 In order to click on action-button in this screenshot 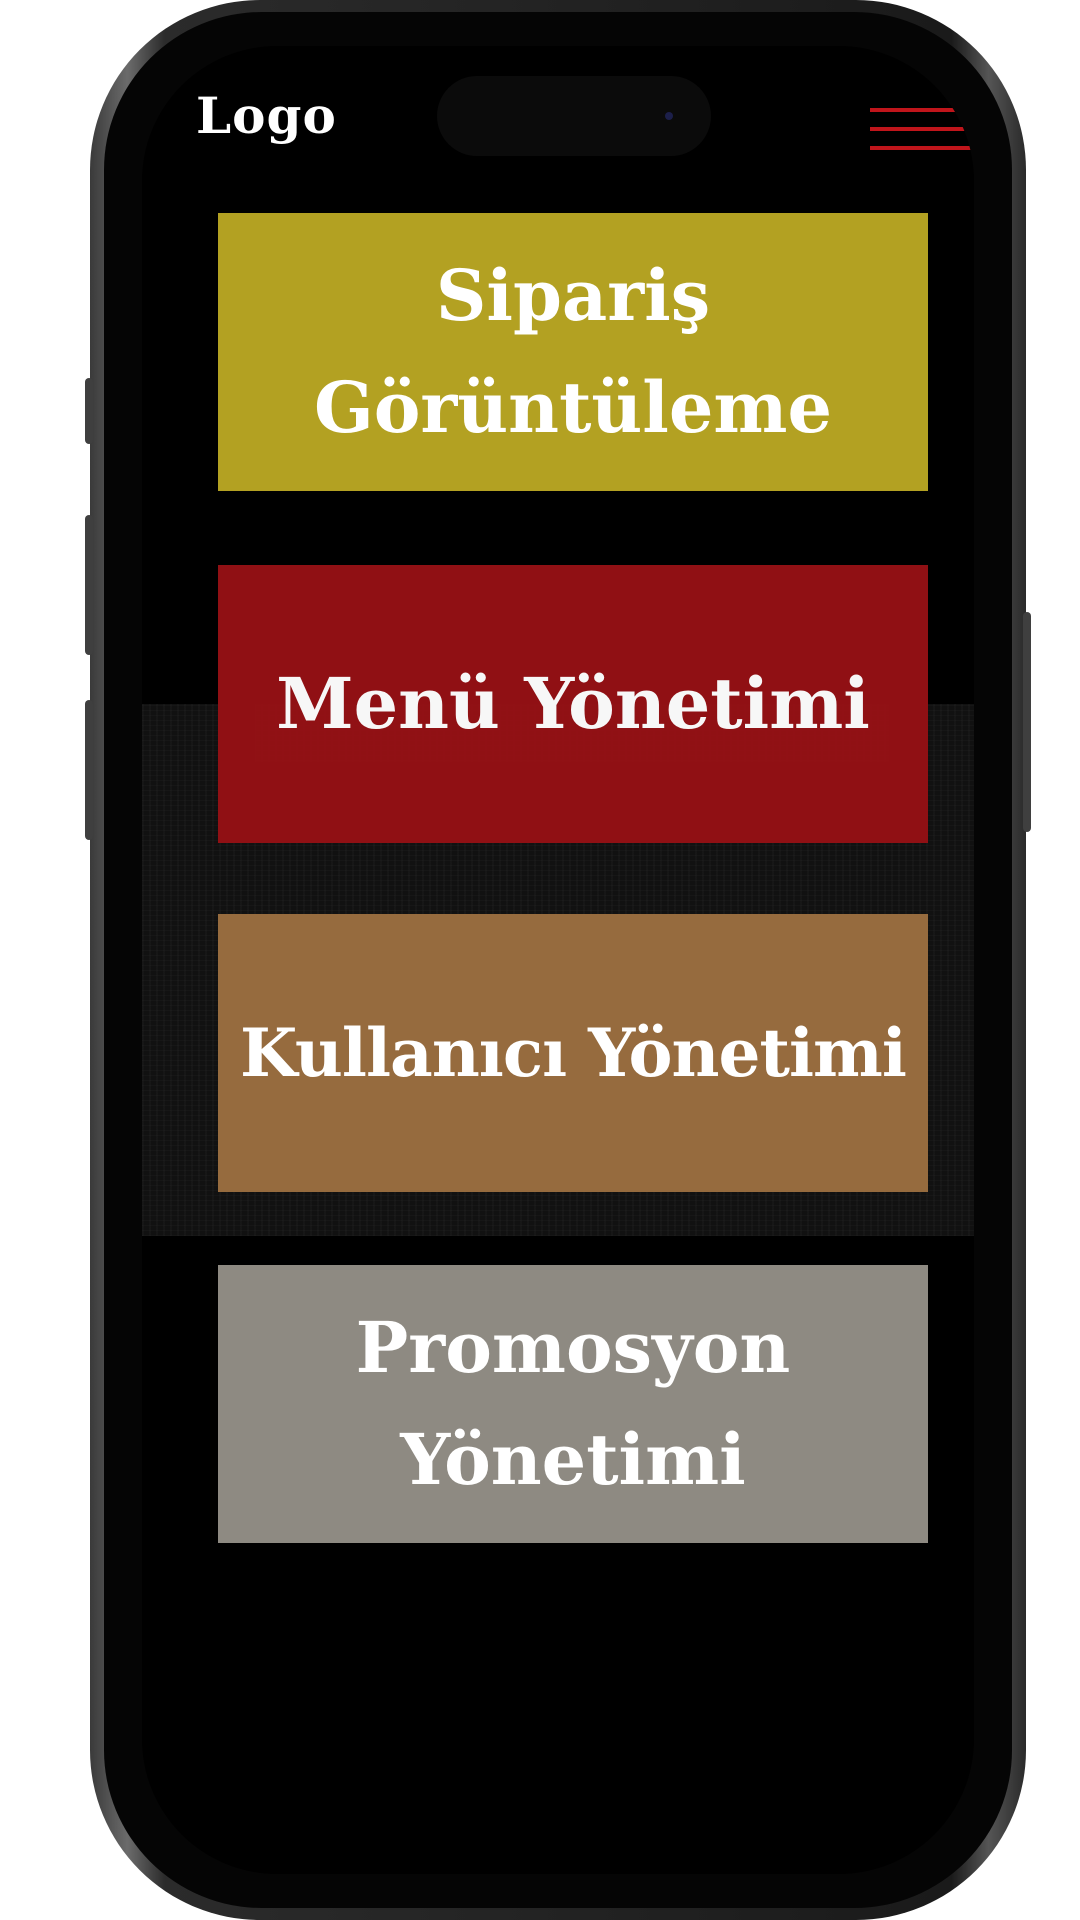, I will do `click(89, 411)`.